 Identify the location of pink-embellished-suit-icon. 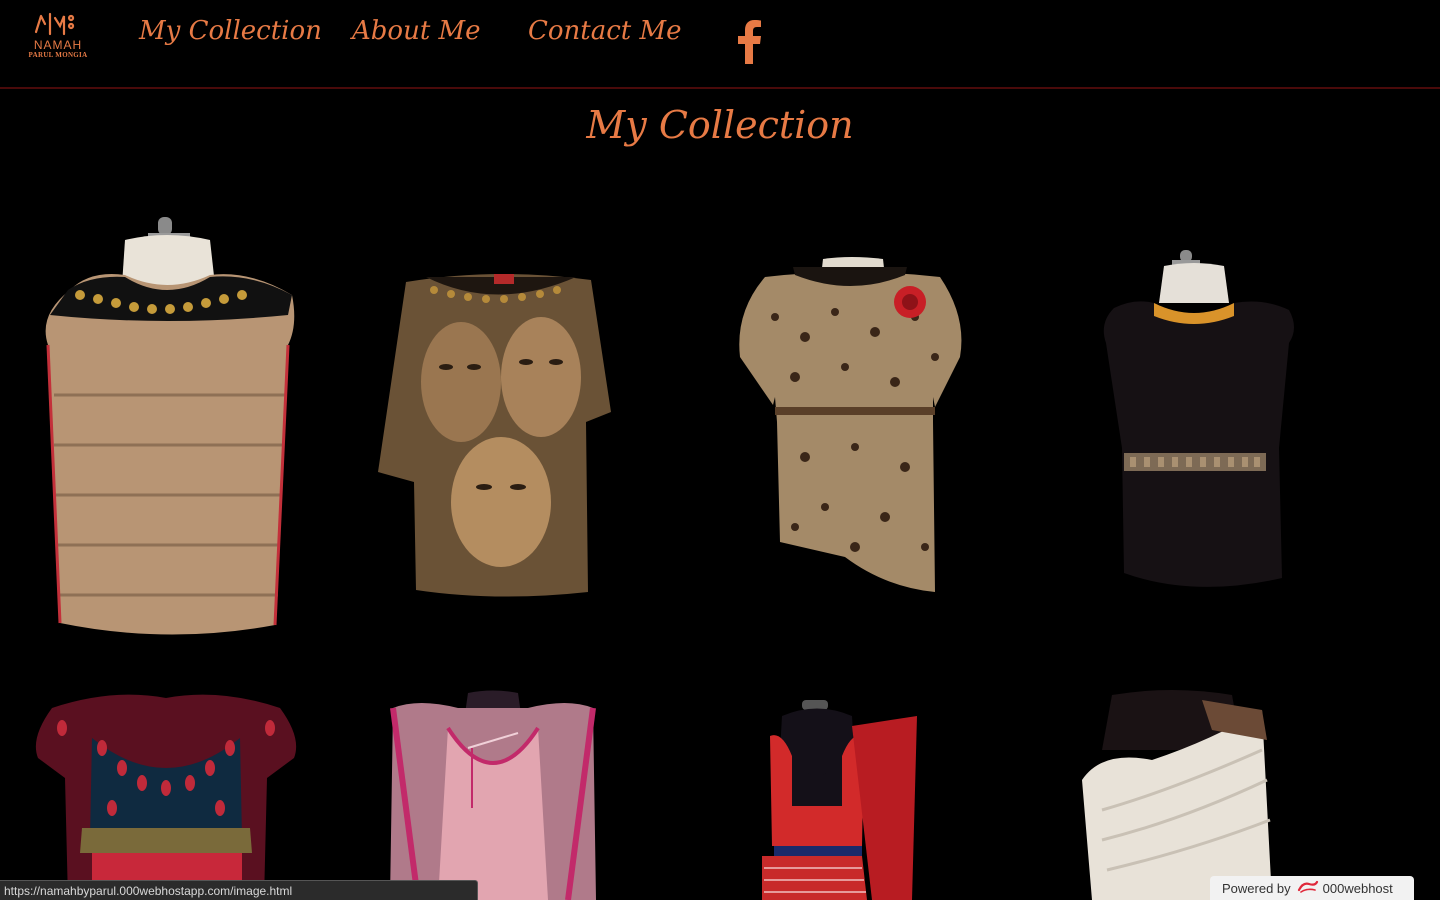
(493, 795).